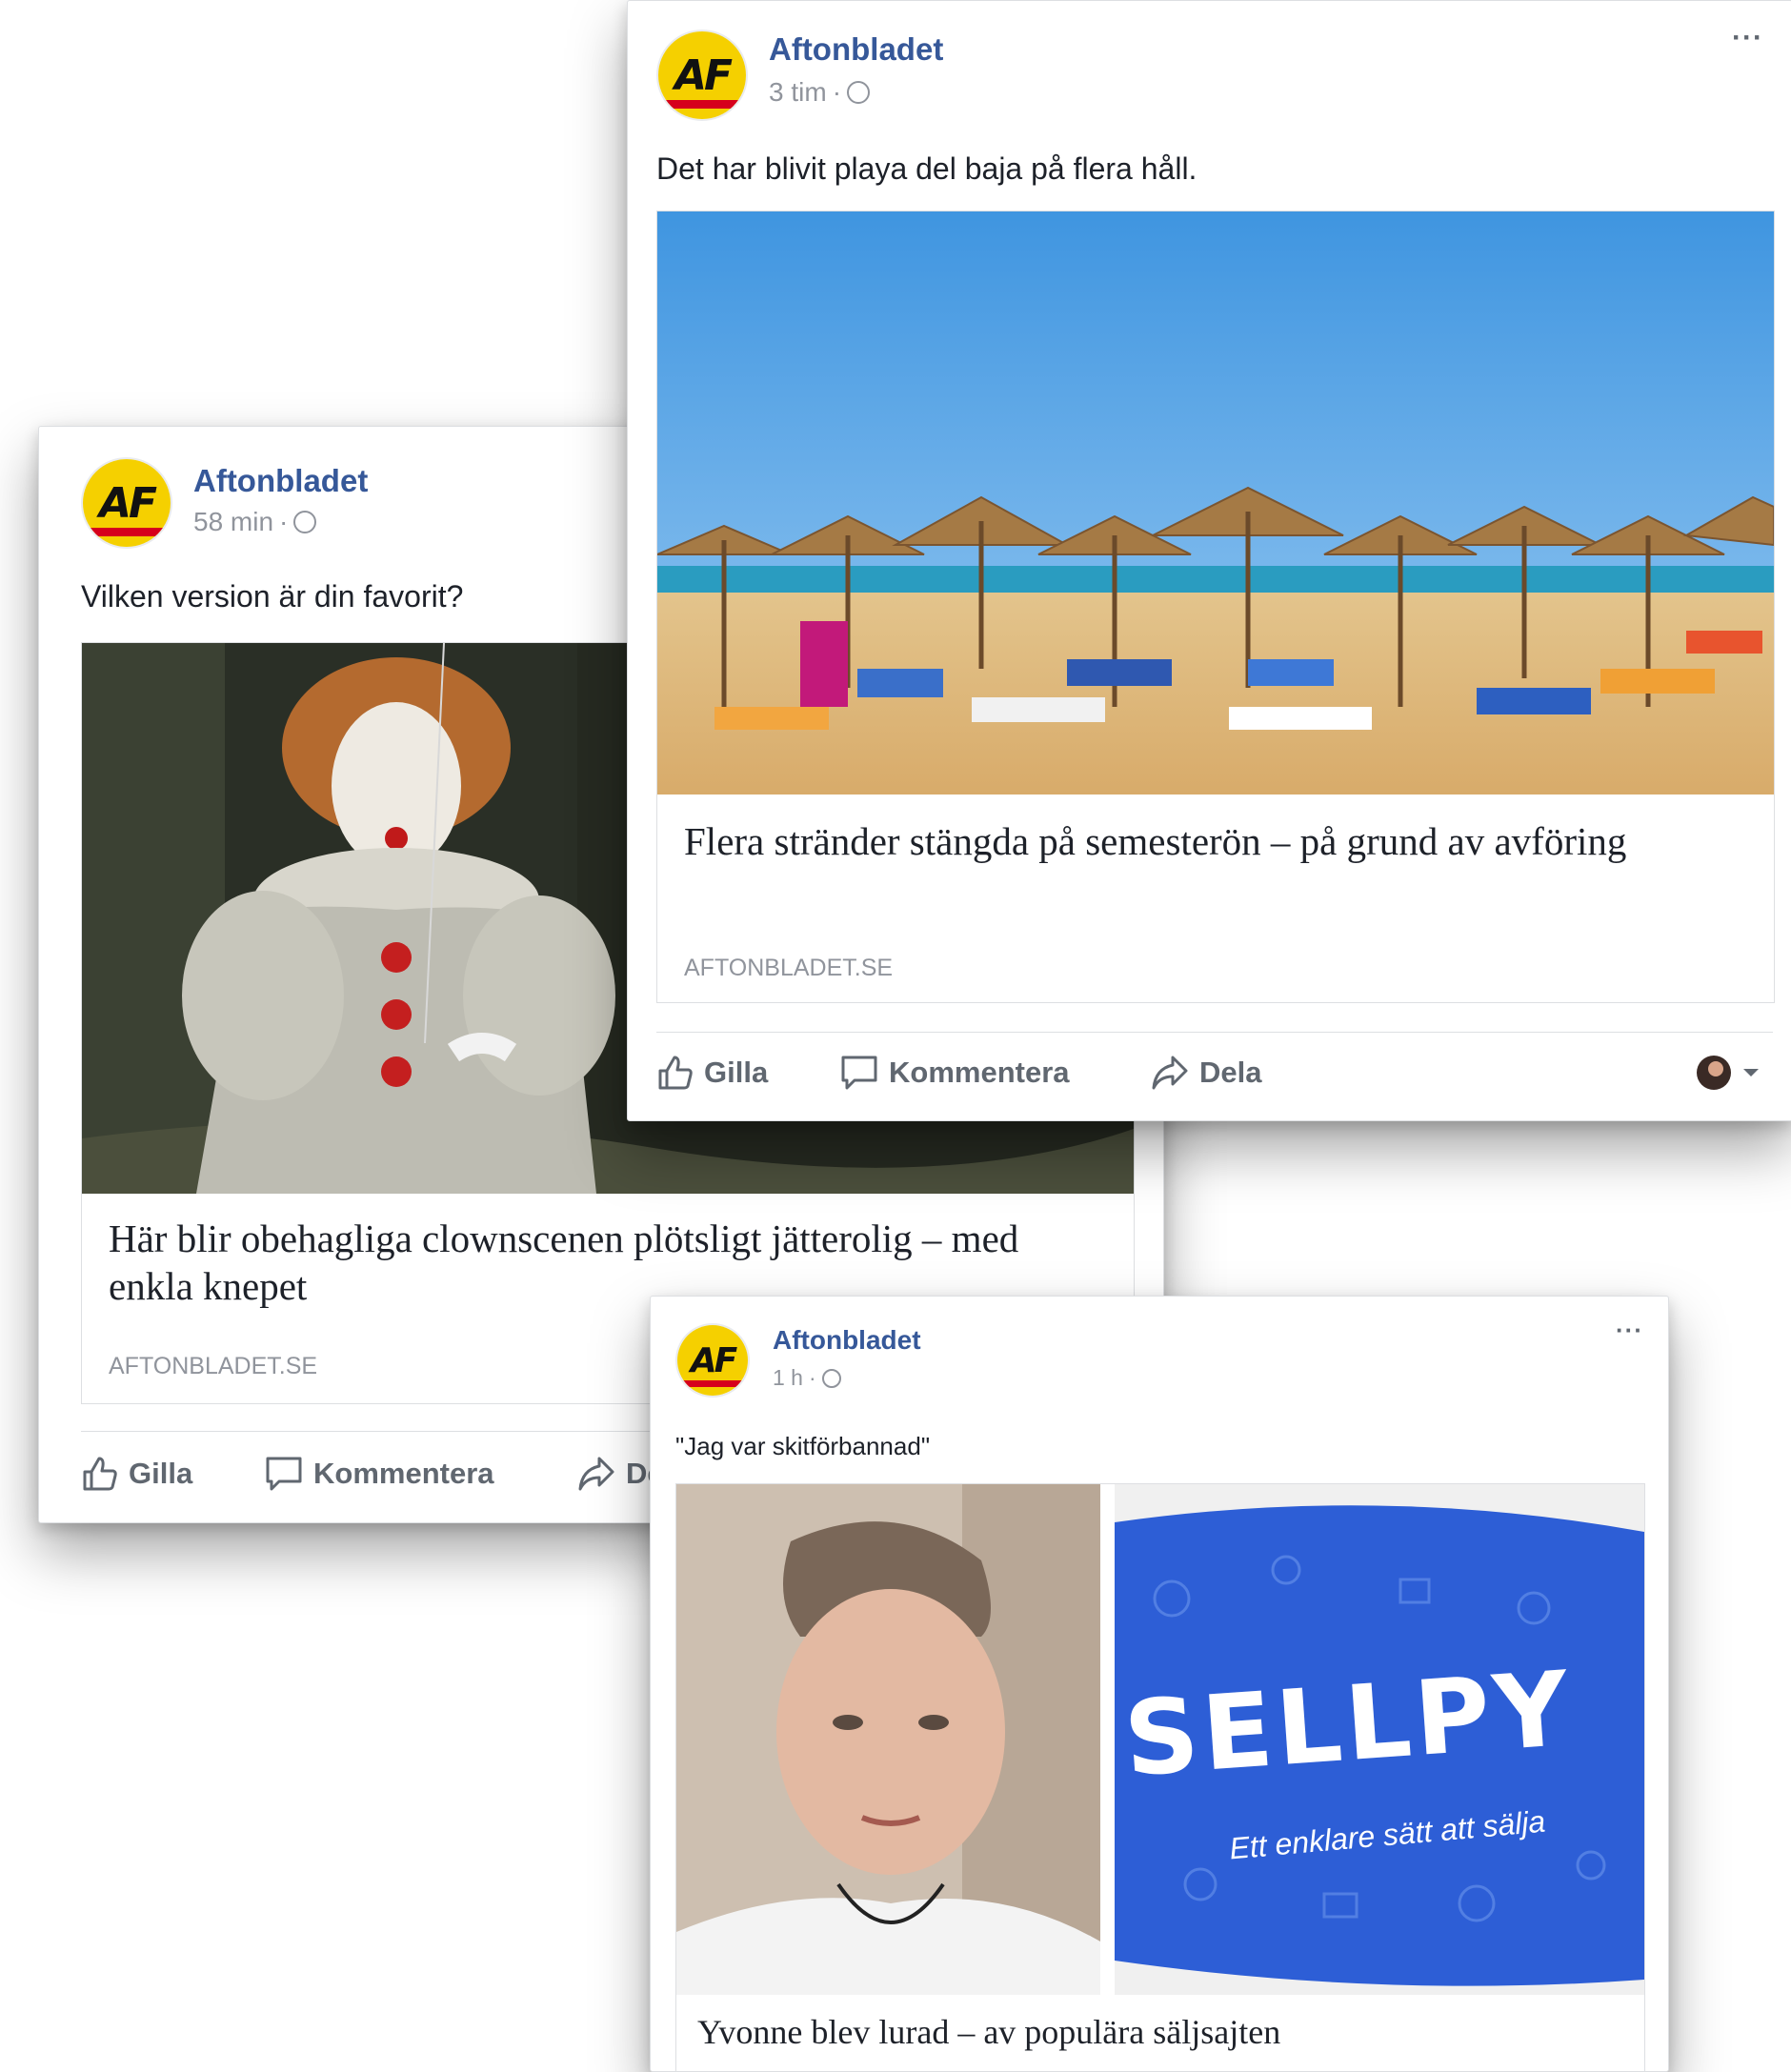 The image size is (1791, 2072). Describe the element at coordinates (1714, 1073) in the screenshot. I see `avatar-icon` at that location.